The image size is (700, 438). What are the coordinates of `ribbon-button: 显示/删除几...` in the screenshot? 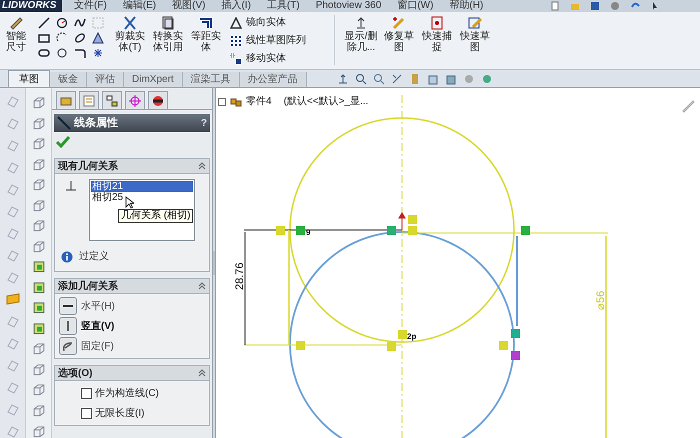 It's located at (361, 34).